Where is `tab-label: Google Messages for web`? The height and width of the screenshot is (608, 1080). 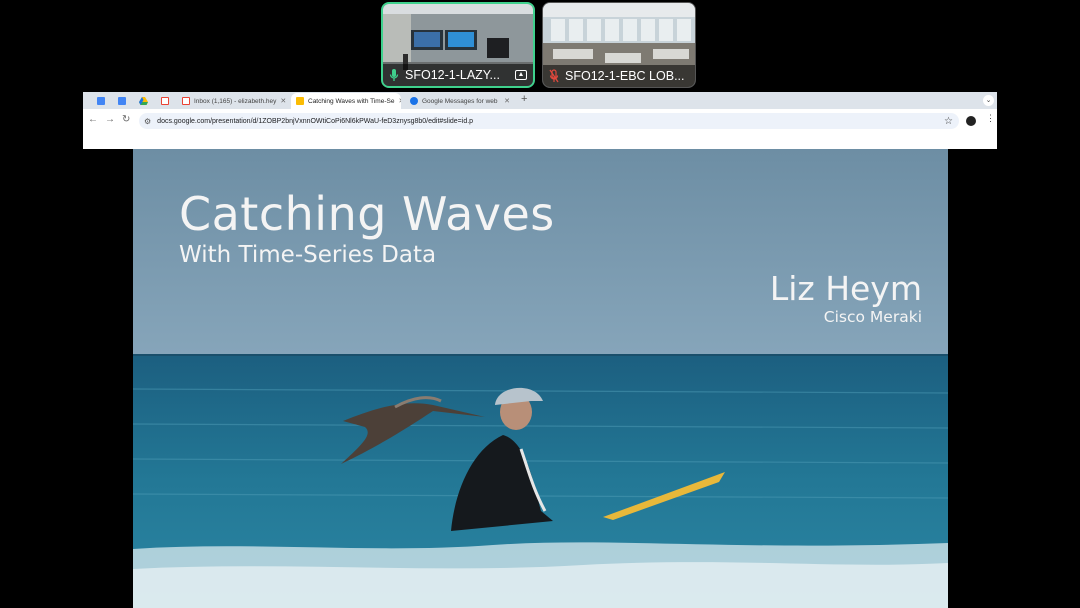
tab-label: Google Messages for web is located at coordinates (460, 101).